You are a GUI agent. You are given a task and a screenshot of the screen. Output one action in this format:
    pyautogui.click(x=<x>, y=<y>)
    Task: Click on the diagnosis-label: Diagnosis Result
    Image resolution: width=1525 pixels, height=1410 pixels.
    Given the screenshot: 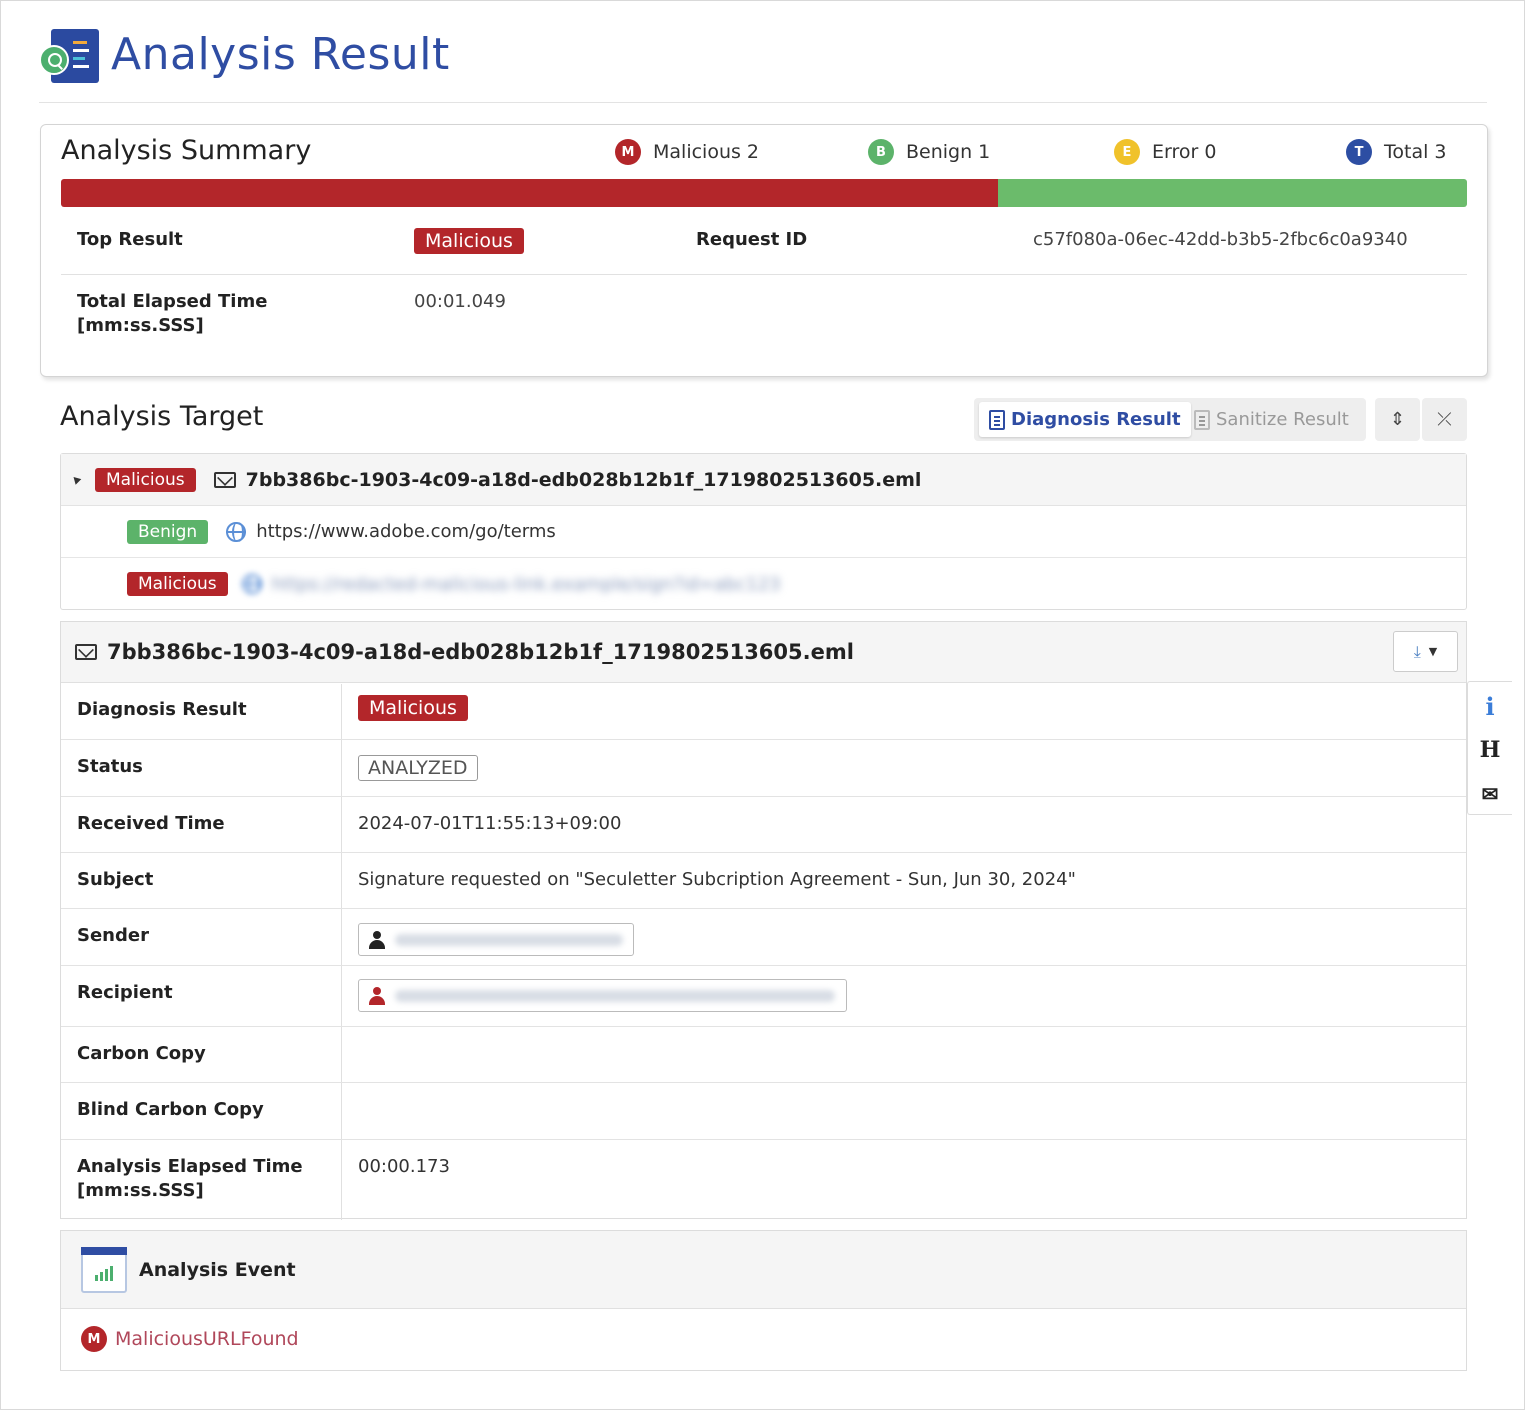 What is the action you would take?
    pyautogui.click(x=162, y=709)
    